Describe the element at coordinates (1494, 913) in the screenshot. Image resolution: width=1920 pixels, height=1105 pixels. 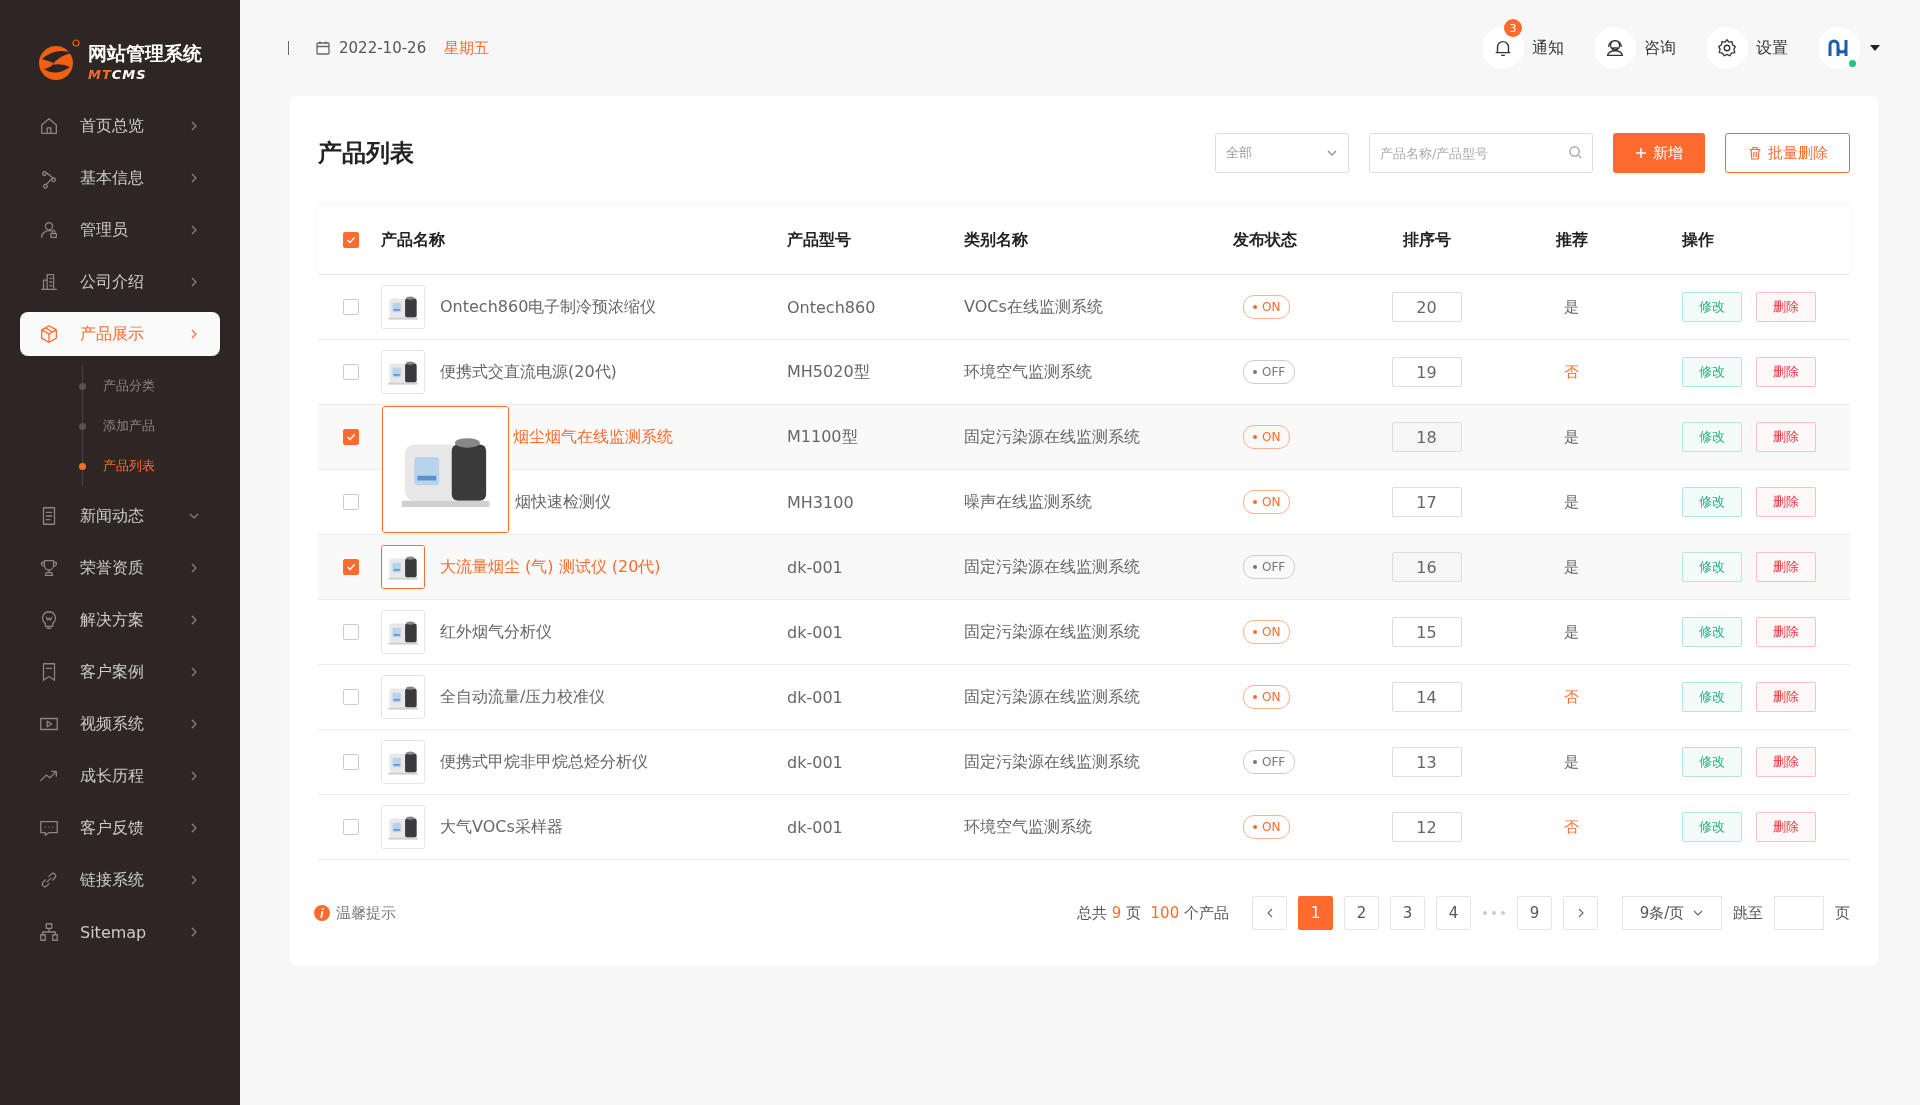
I see `ellipsis-icon` at that location.